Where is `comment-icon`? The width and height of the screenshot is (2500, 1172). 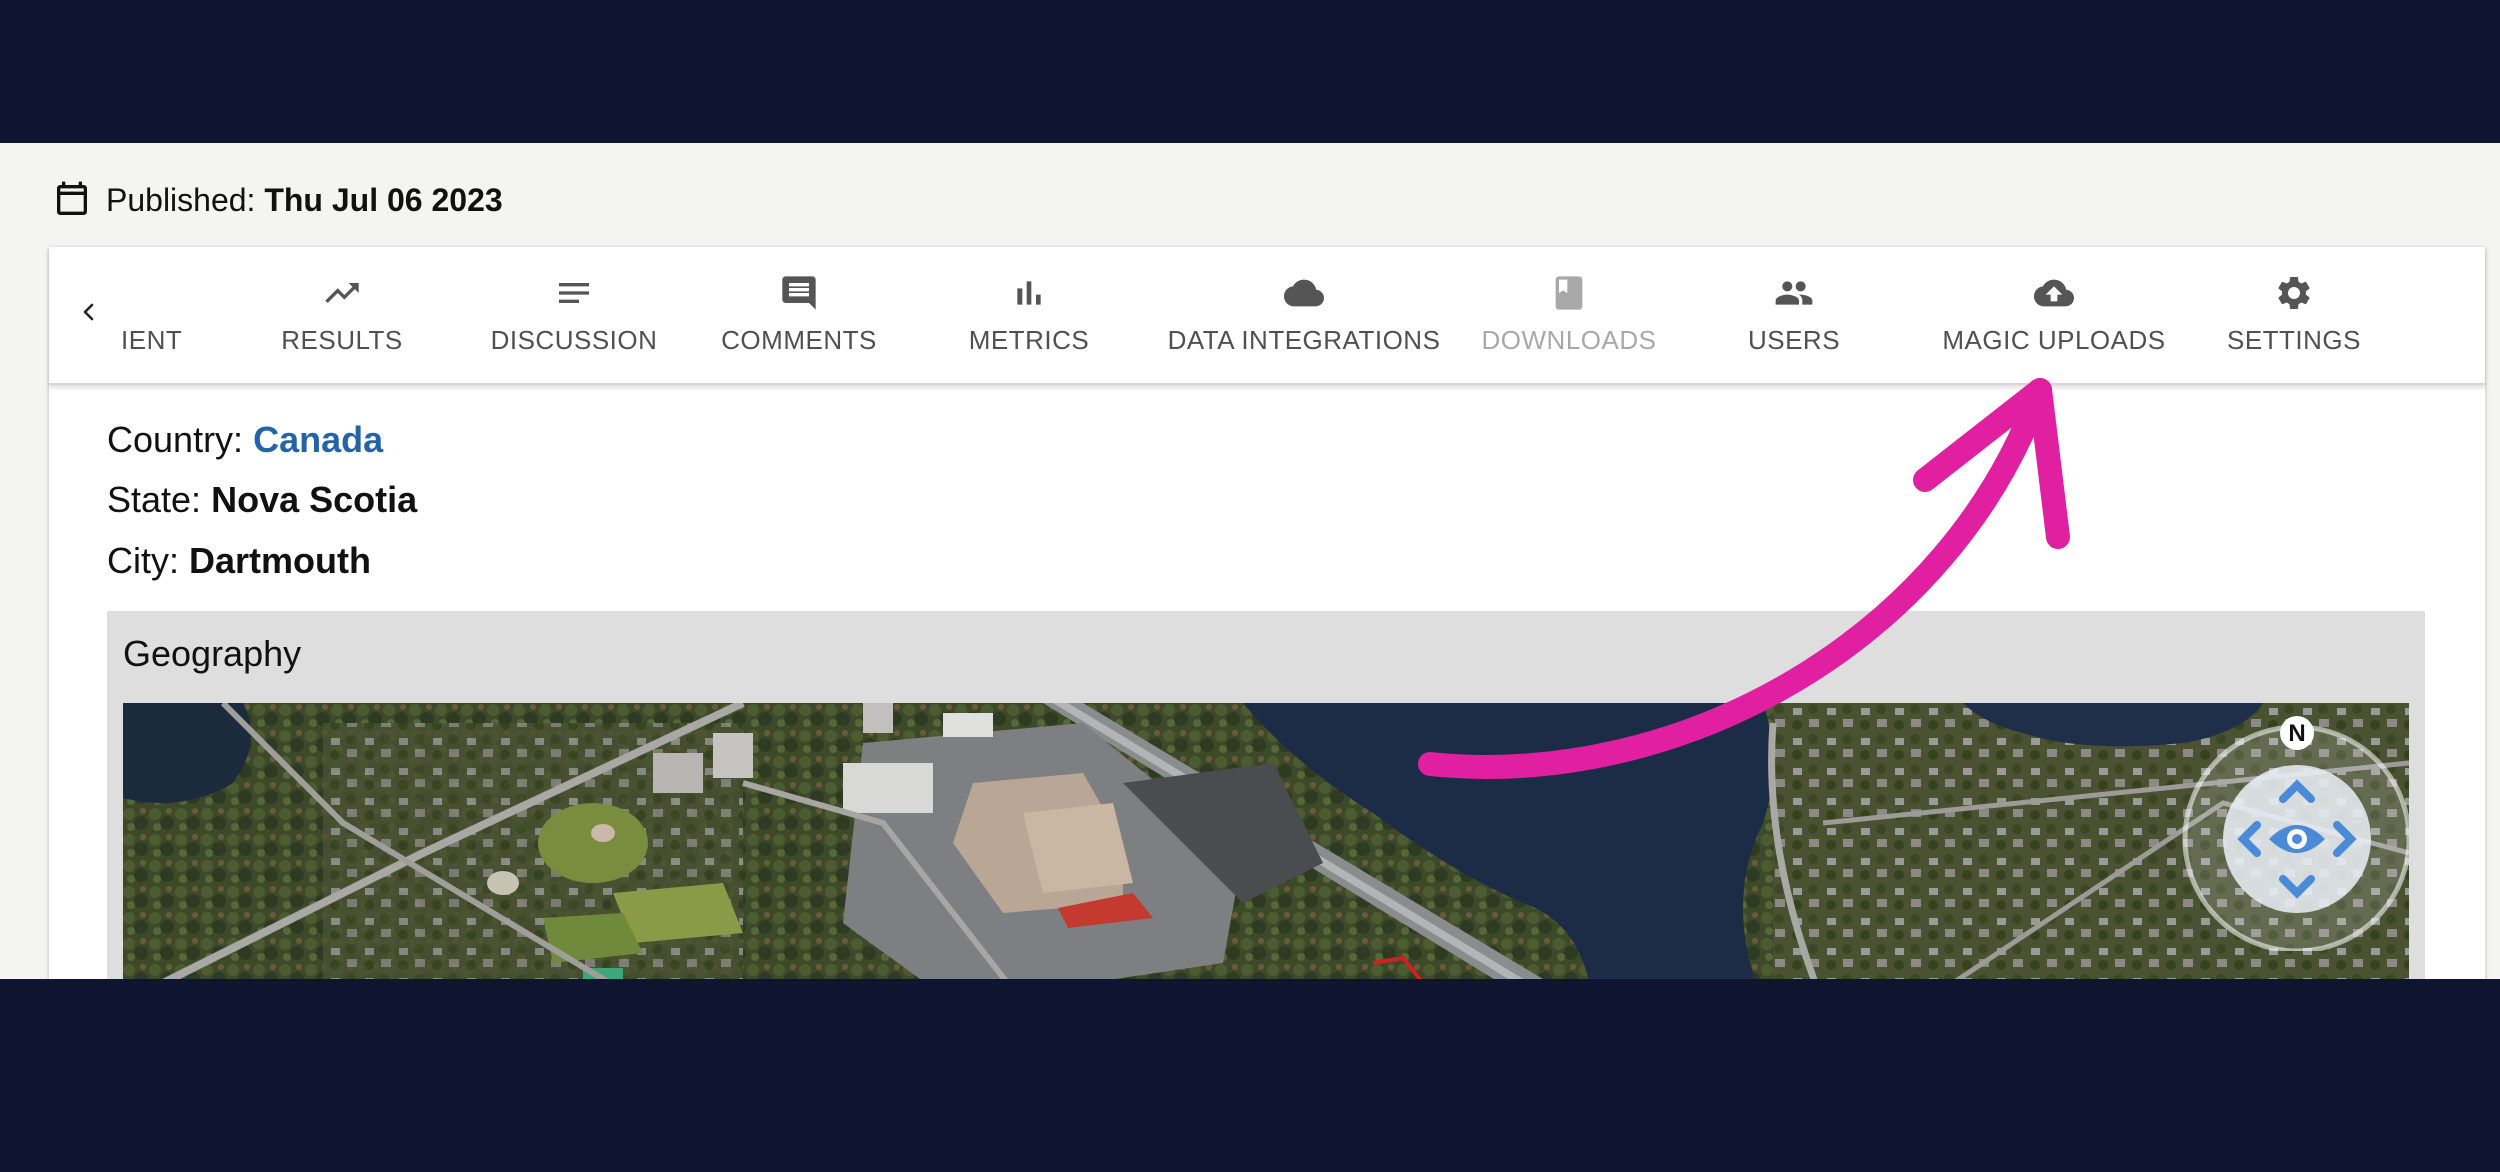 comment-icon is located at coordinates (799, 293).